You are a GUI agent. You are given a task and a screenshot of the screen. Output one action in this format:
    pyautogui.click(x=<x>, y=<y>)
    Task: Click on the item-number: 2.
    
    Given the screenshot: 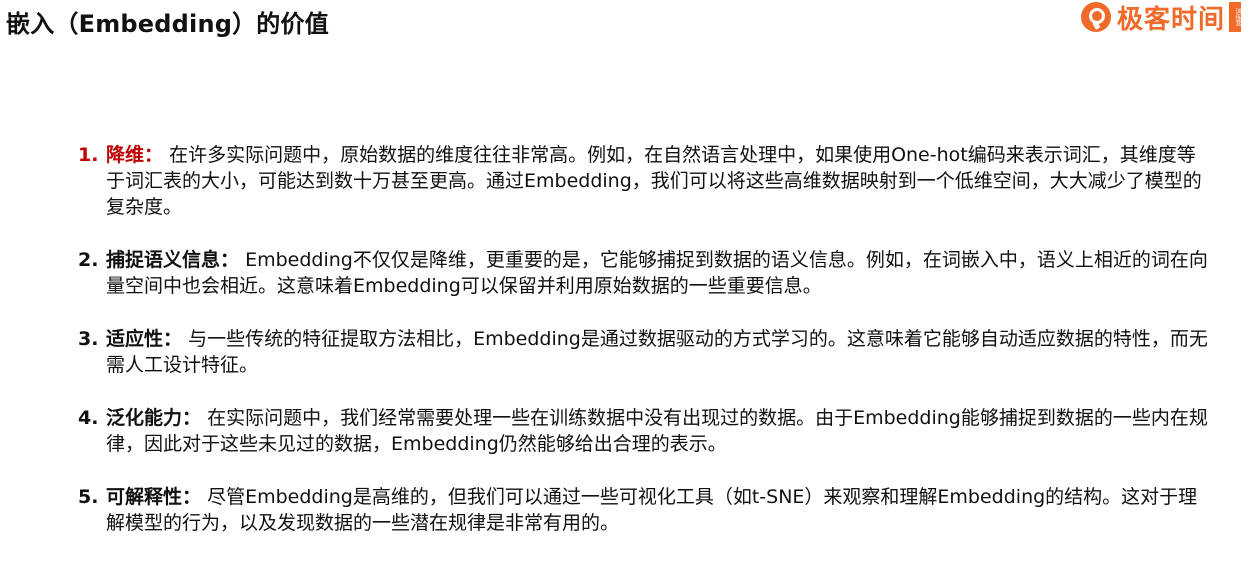 What is the action you would take?
    pyautogui.click(x=88, y=260)
    